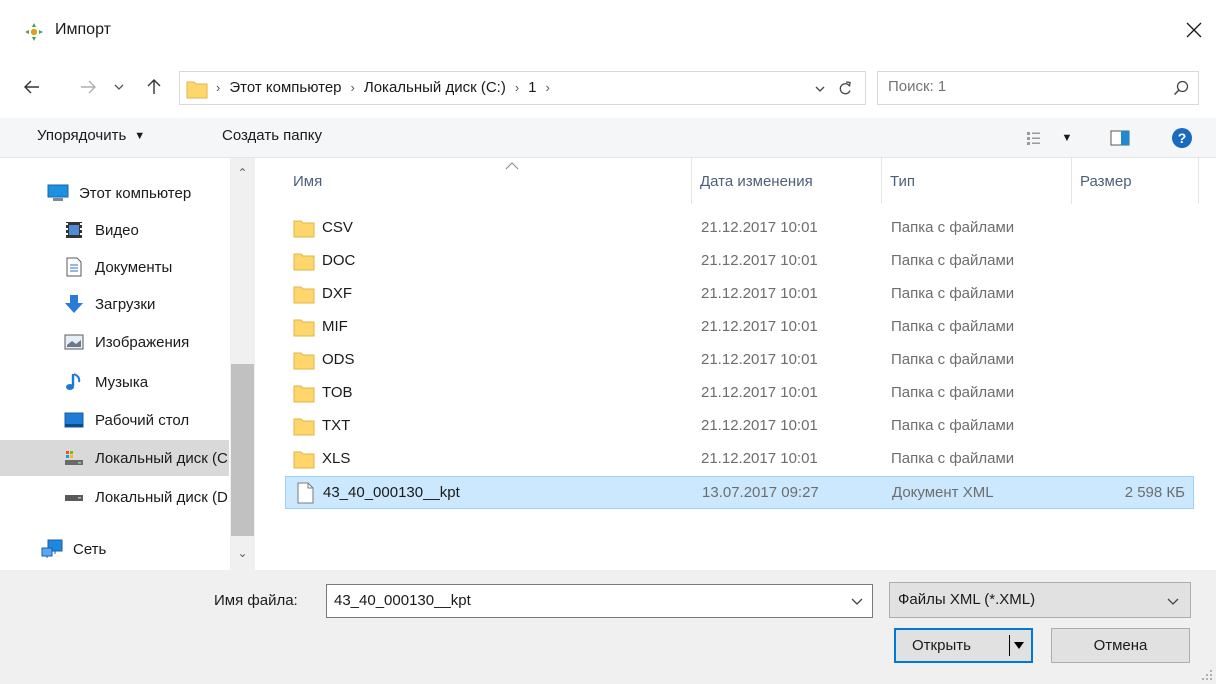  I want to click on search-input, so click(1023, 86).